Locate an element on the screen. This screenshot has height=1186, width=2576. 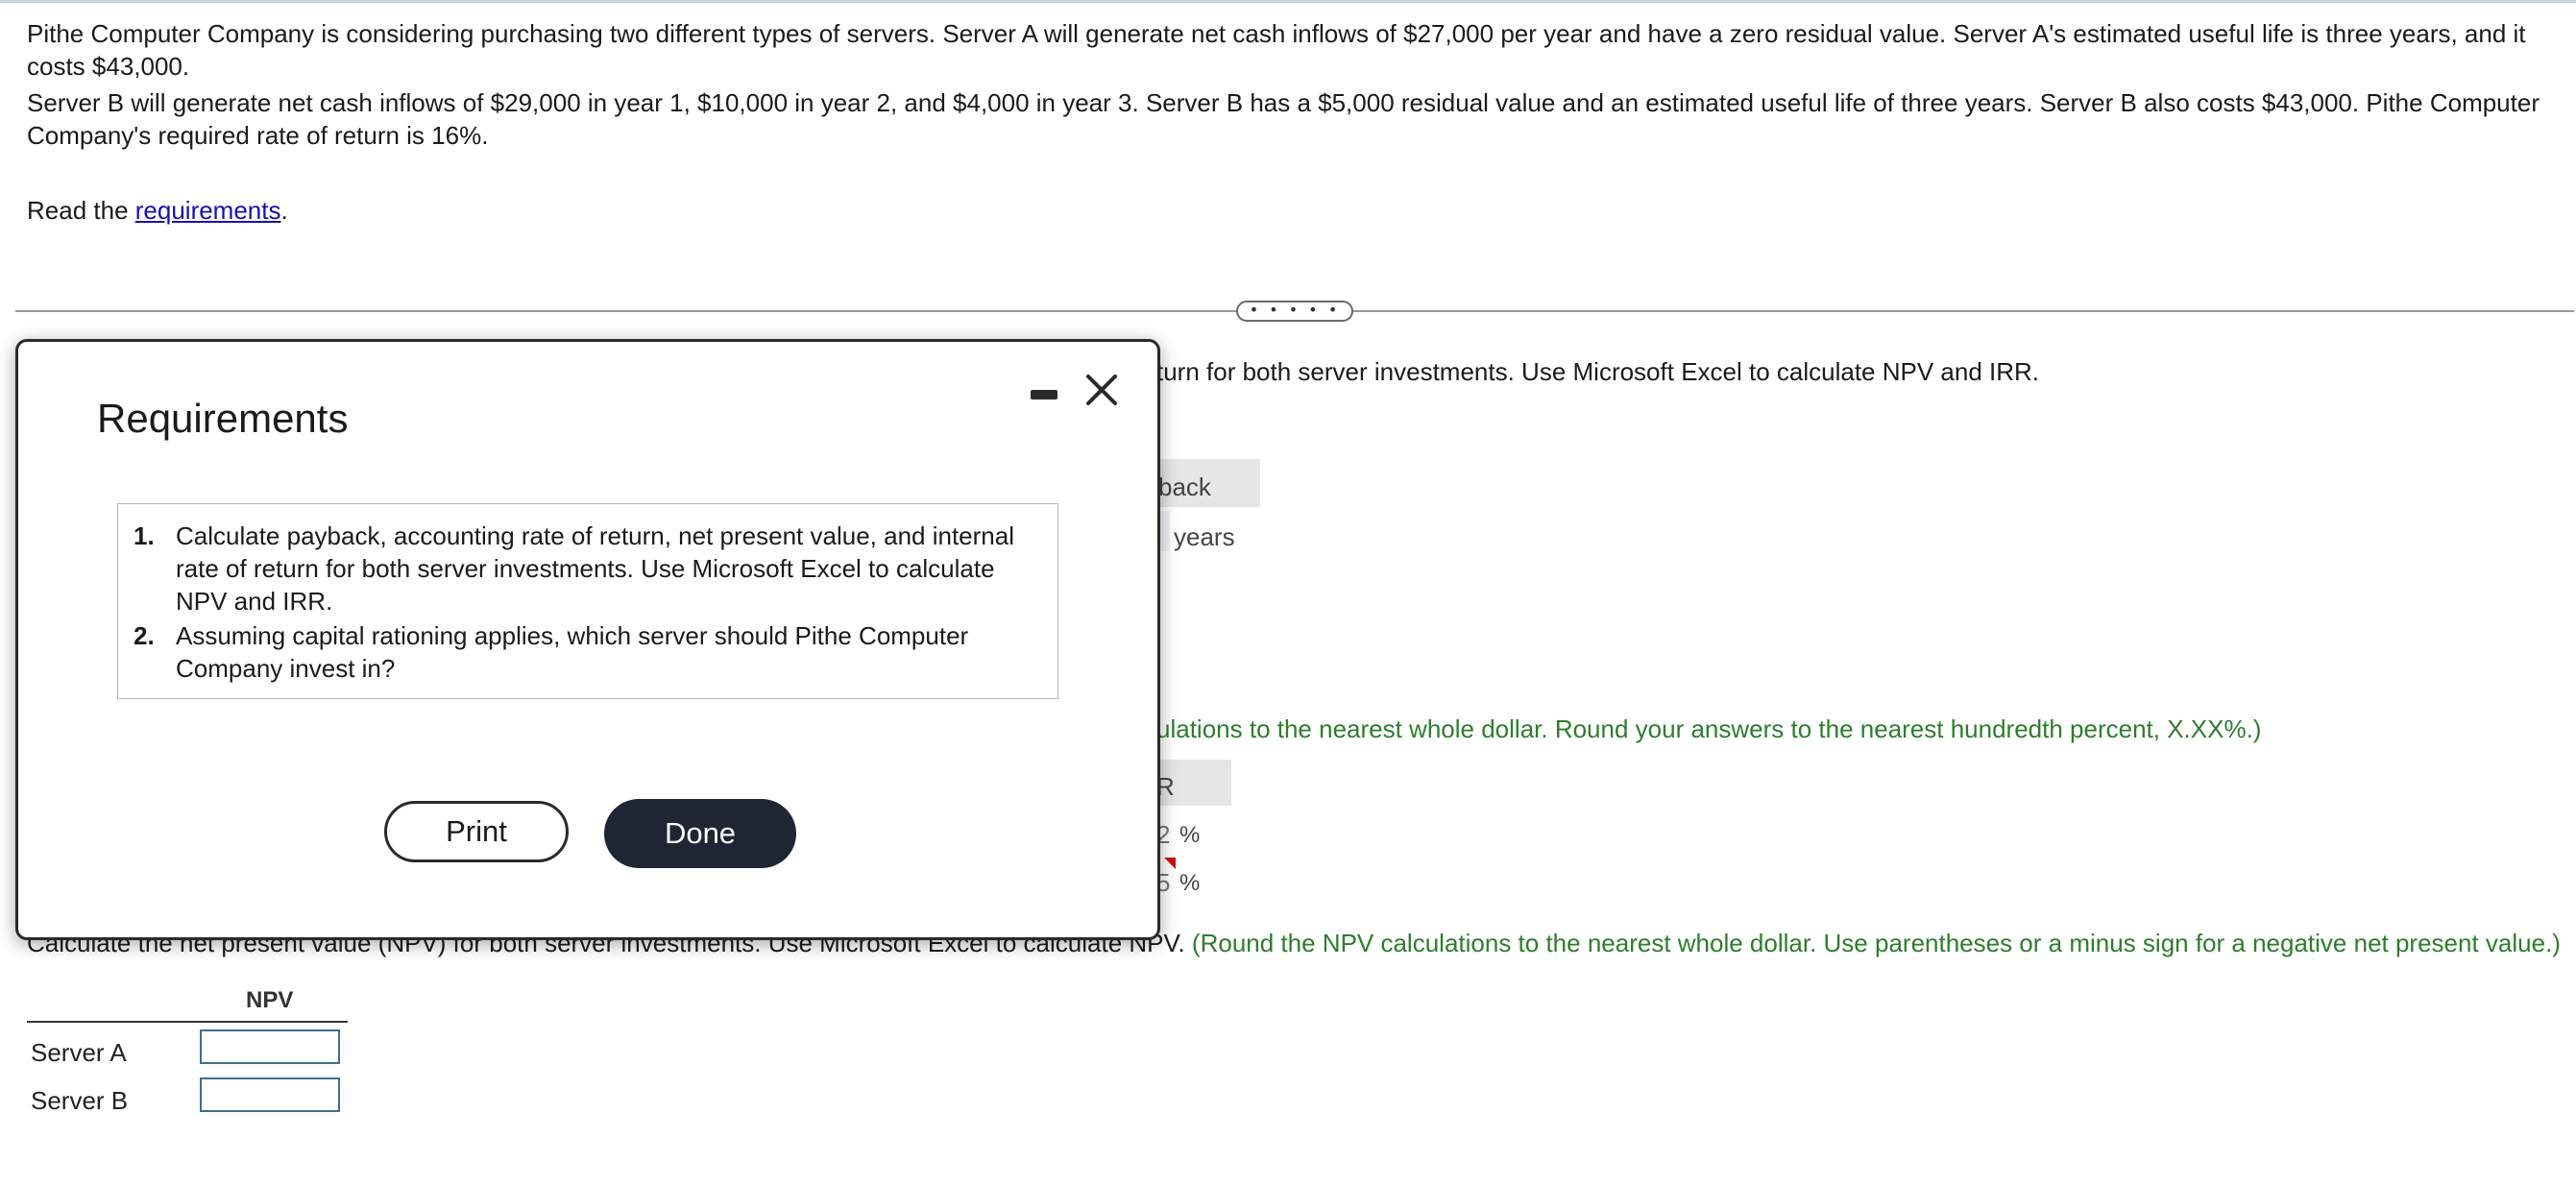
server-b-label: Server B is located at coordinates (80, 1100).